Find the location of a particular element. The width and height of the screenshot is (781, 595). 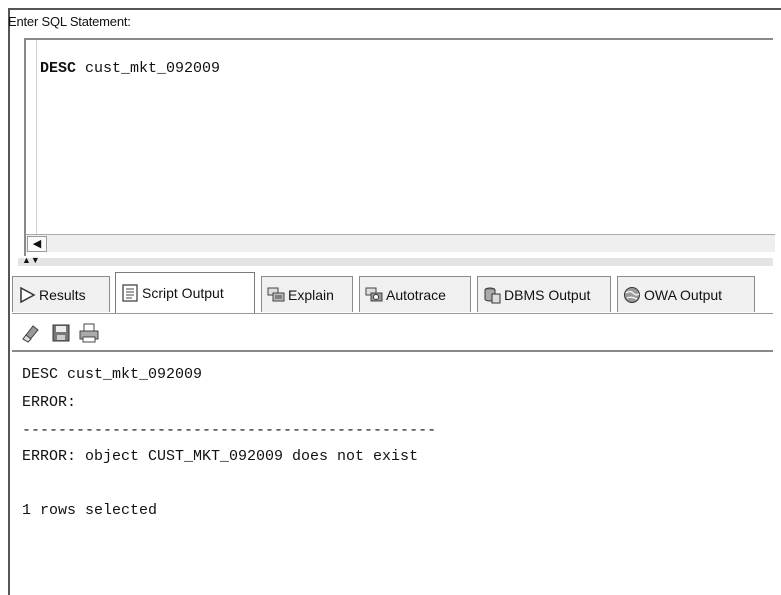

save-icon is located at coordinates (61, 333).